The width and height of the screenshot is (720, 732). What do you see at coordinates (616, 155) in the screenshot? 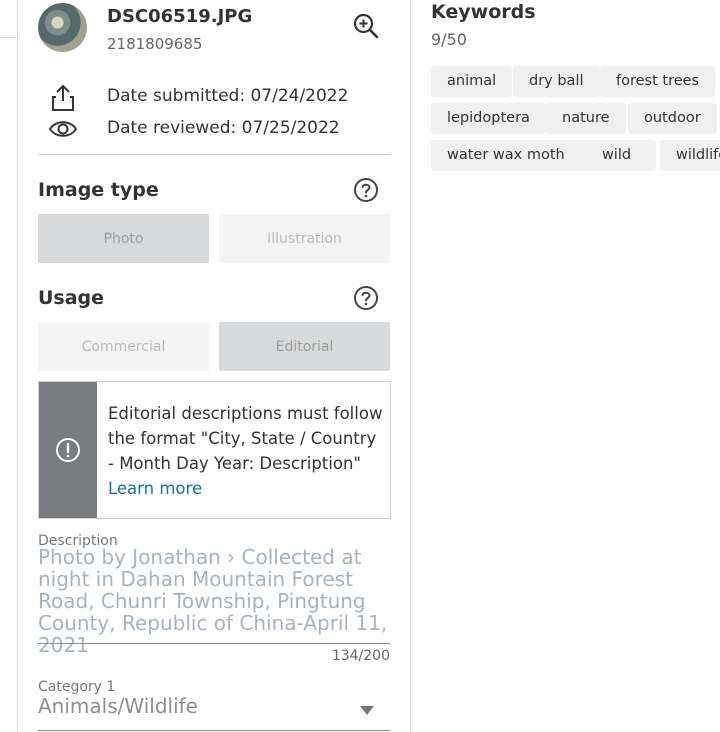
I see `keyword-chip: wild` at bounding box center [616, 155].